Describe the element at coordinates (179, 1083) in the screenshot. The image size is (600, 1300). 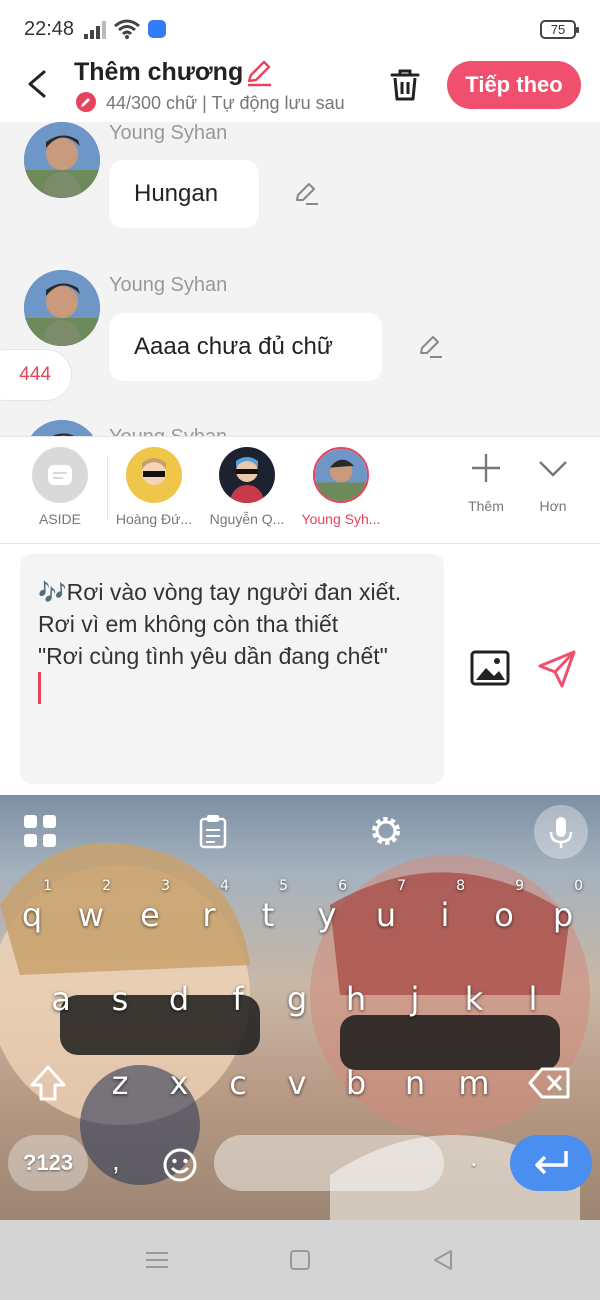
I see `key-x: x` at that location.